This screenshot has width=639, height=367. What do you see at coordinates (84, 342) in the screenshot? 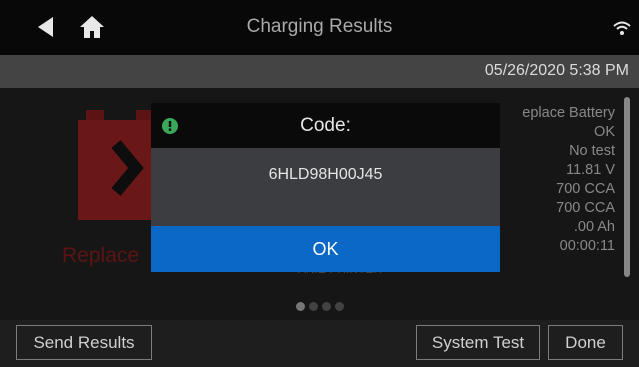
I see `send-results-button: Send Results` at bounding box center [84, 342].